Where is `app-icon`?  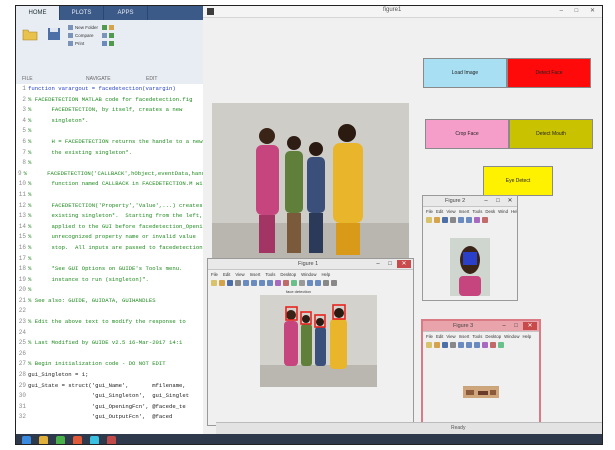
app-icon is located at coordinates (94, 439).